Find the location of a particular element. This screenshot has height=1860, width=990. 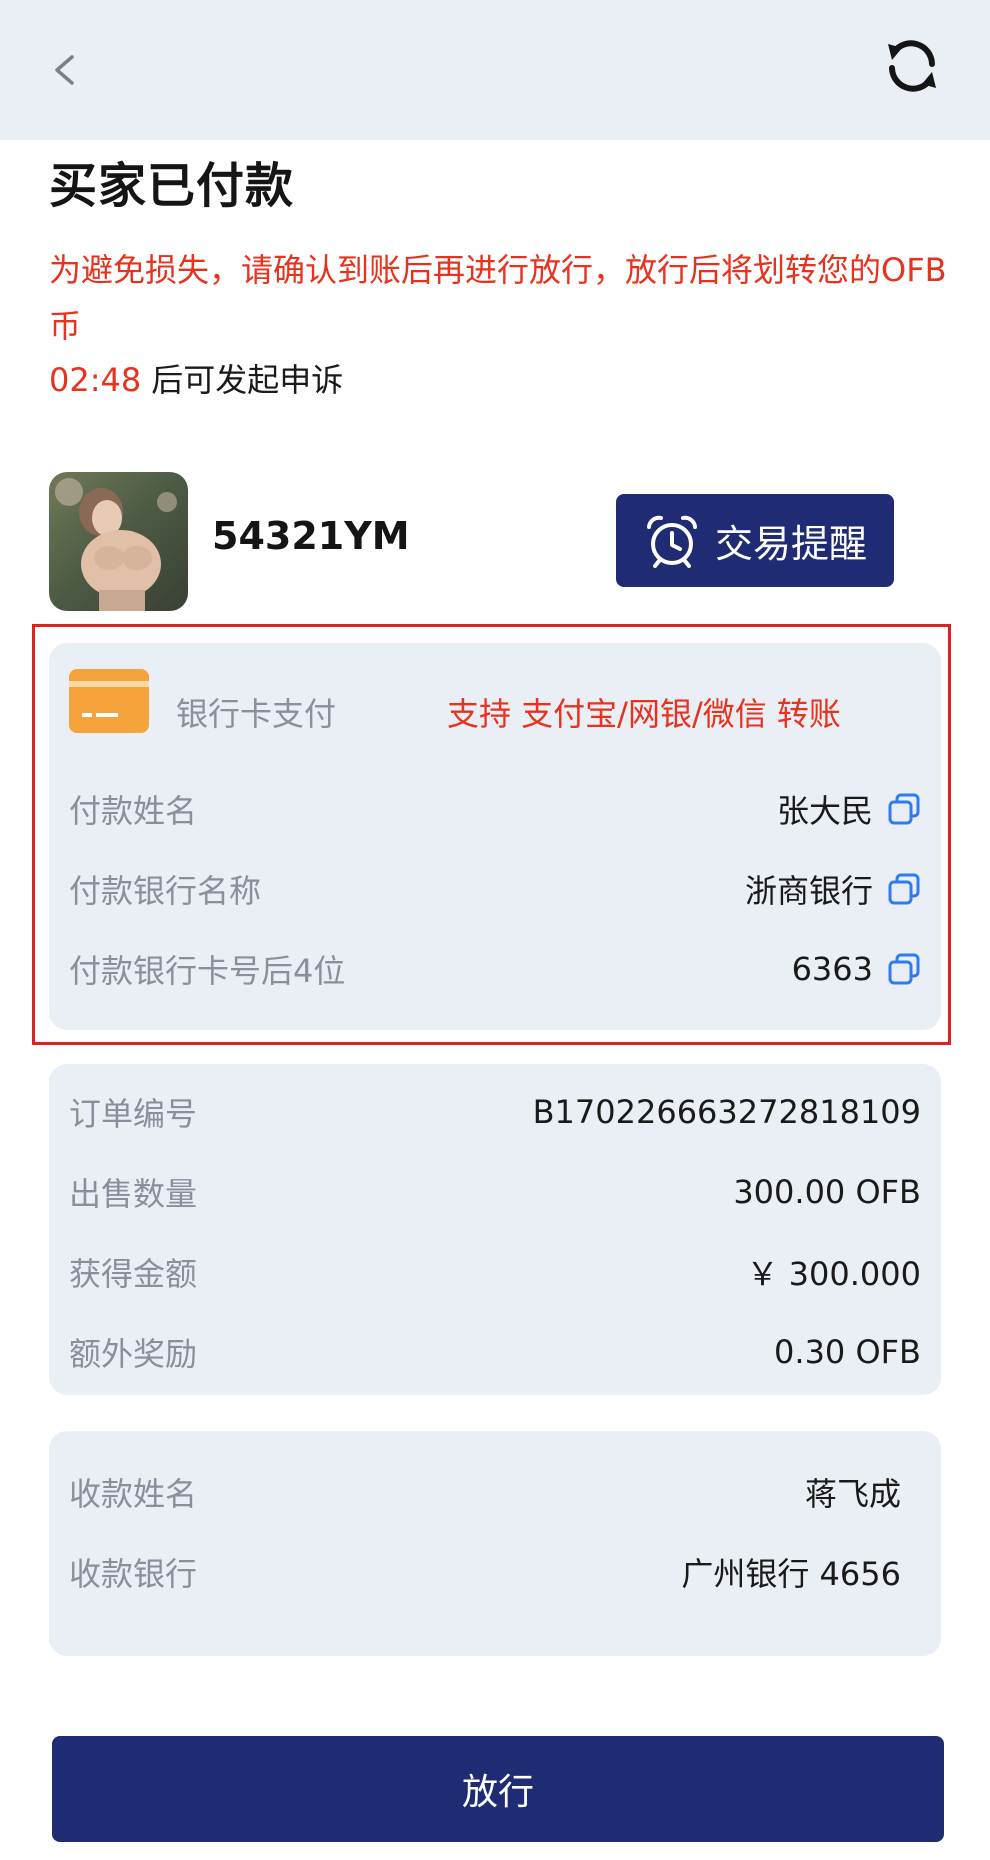

back-button is located at coordinates (65, 70).